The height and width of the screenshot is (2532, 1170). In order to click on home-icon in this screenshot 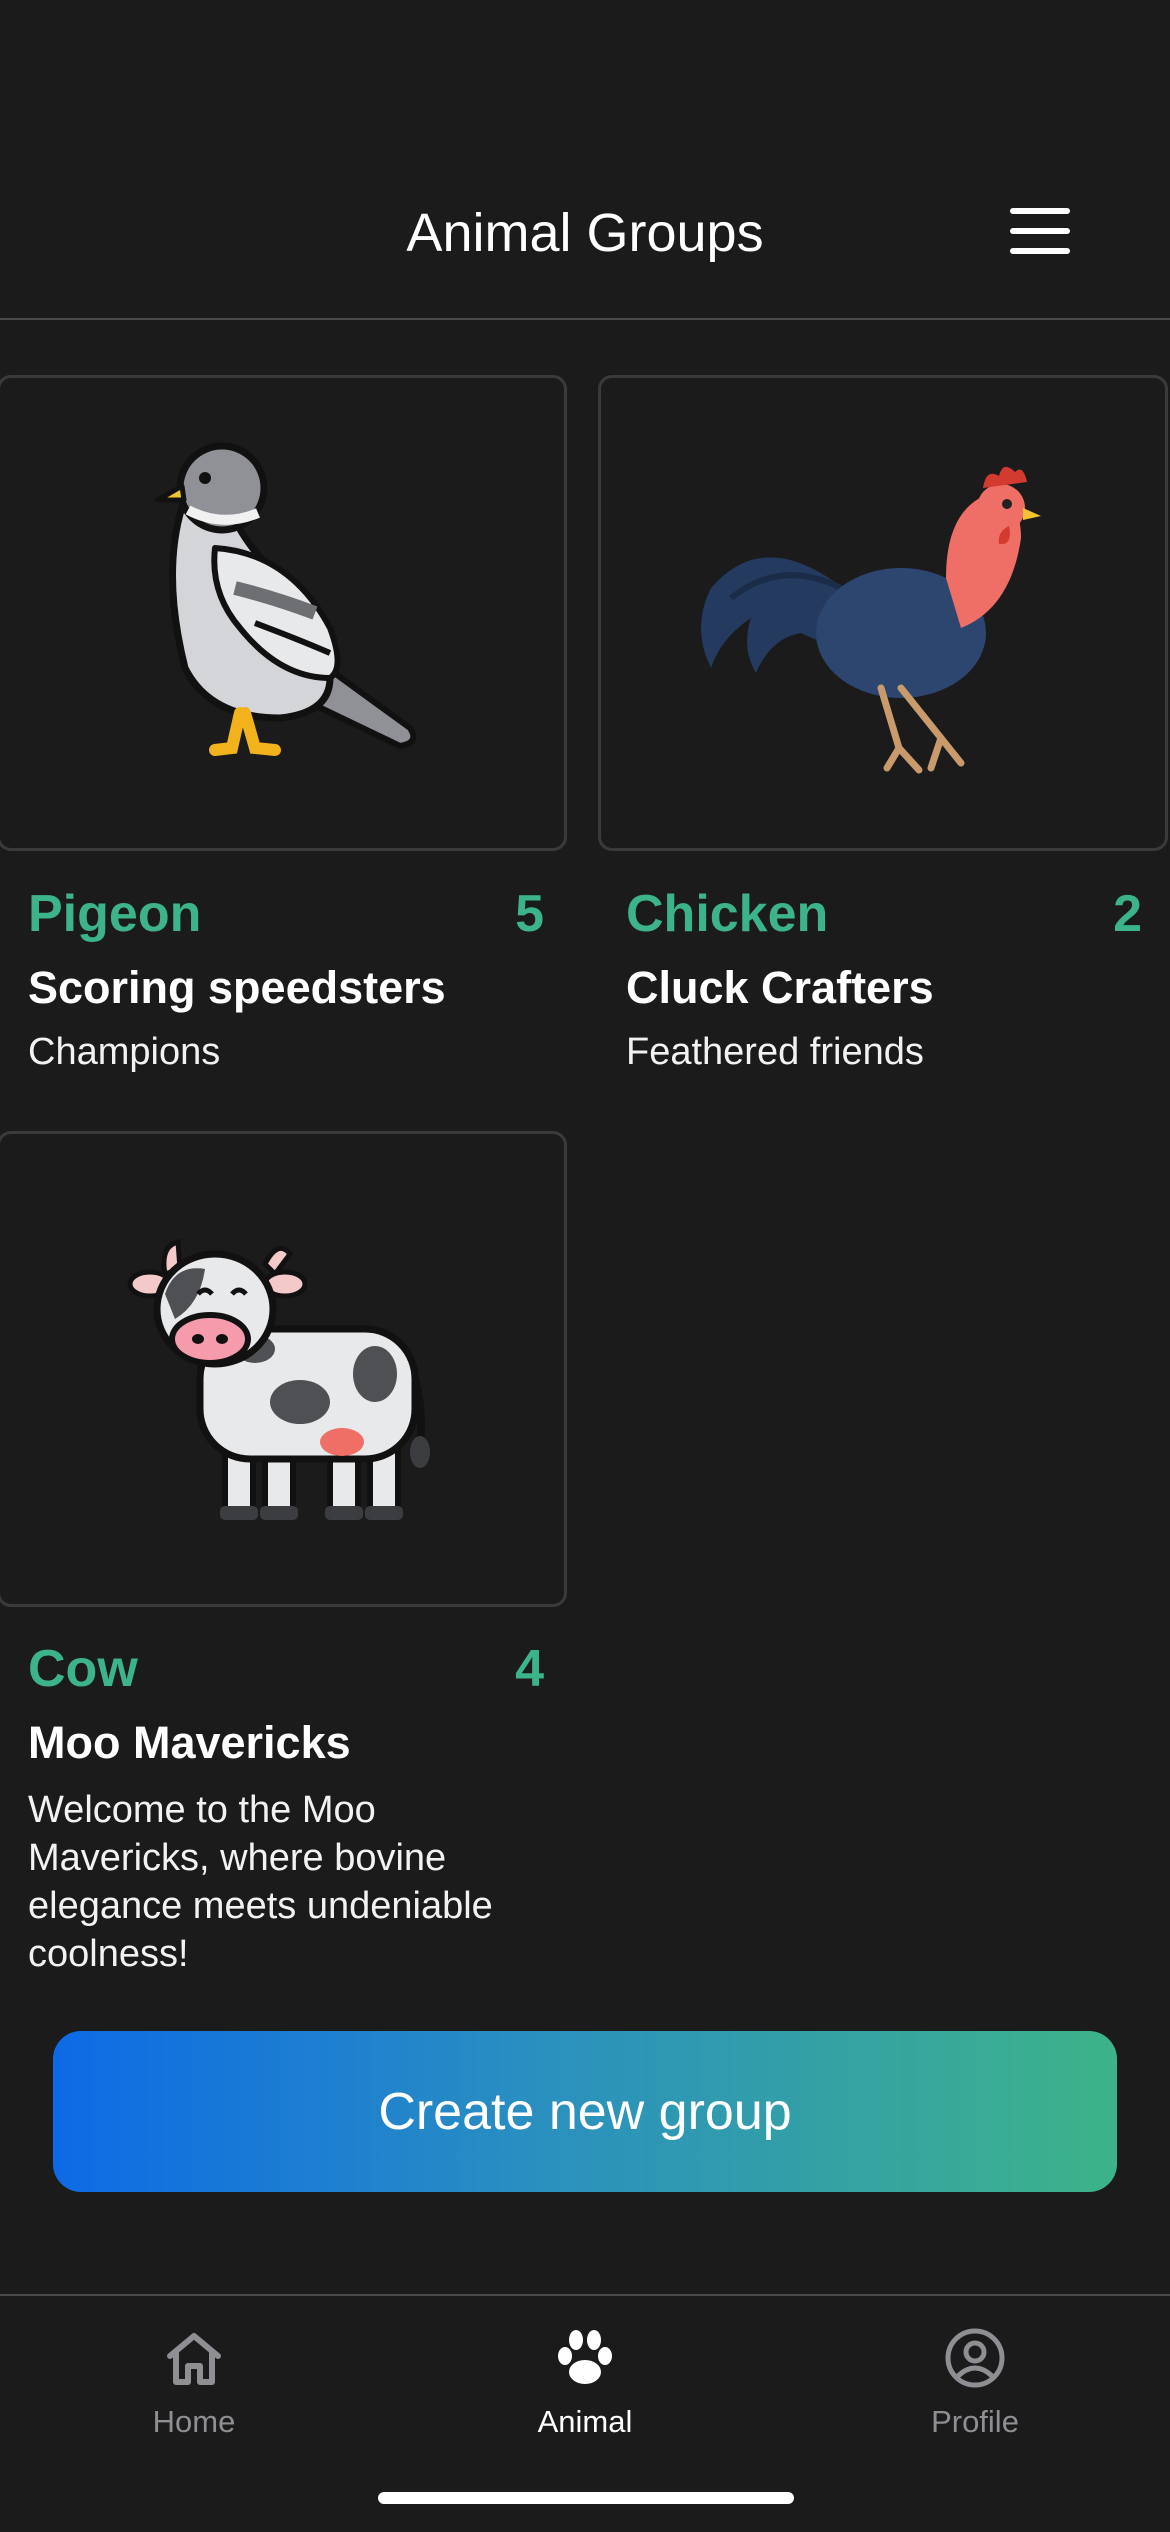, I will do `click(194, 2359)`.